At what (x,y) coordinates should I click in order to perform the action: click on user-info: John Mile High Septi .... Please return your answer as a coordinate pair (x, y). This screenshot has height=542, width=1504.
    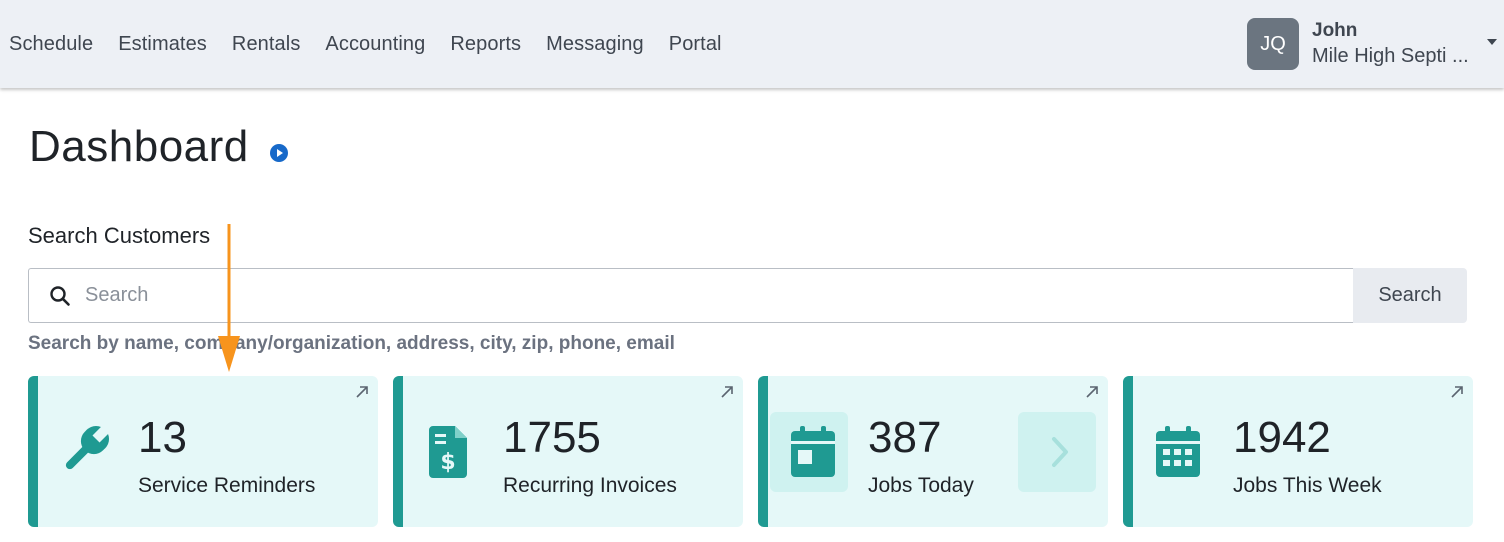
    Looking at the image, I should click on (1390, 44).